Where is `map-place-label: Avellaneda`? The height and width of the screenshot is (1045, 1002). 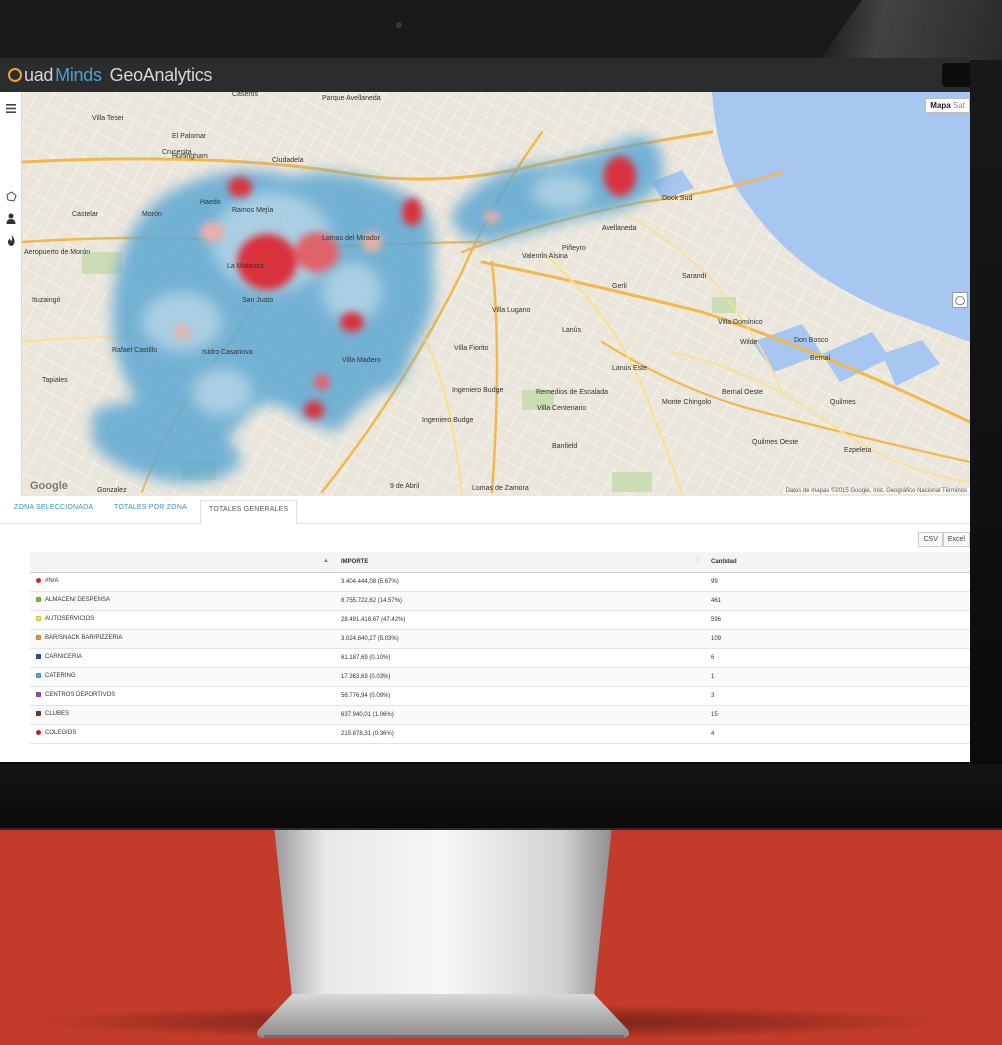
map-place-label: Avellaneda is located at coordinates (619, 228).